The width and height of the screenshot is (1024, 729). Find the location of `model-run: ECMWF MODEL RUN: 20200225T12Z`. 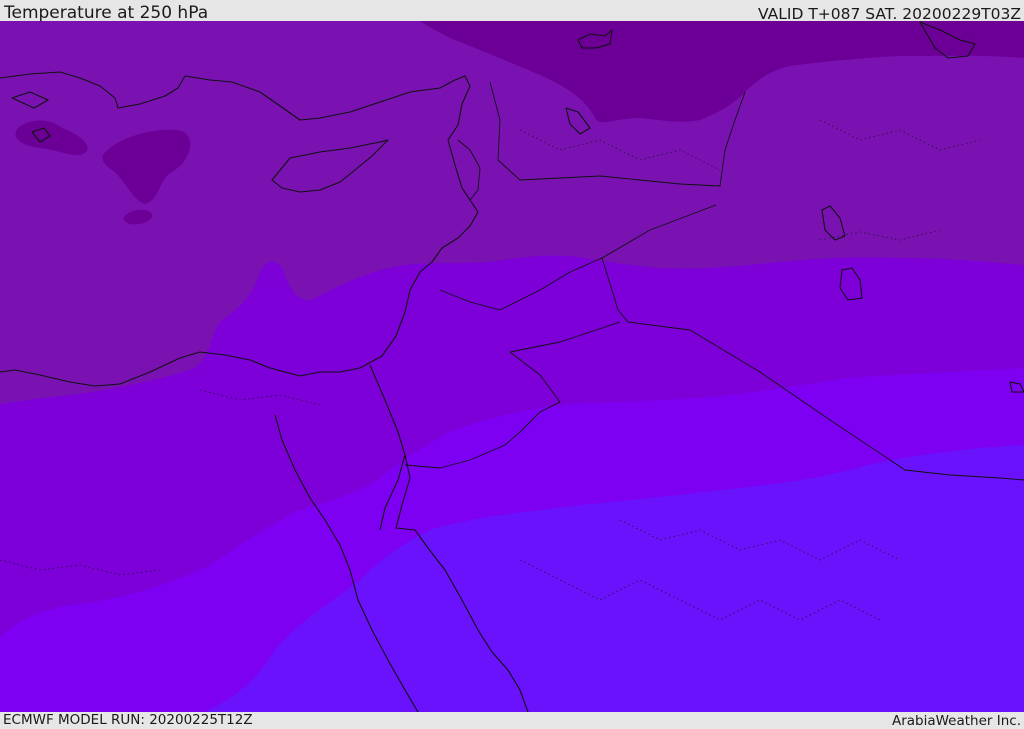

model-run: ECMWF MODEL RUN: 20200225T12Z is located at coordinates (128, 720).